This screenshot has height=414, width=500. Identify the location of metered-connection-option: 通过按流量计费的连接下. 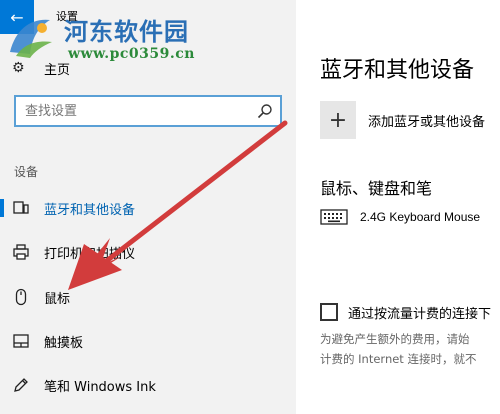
(405, 312).